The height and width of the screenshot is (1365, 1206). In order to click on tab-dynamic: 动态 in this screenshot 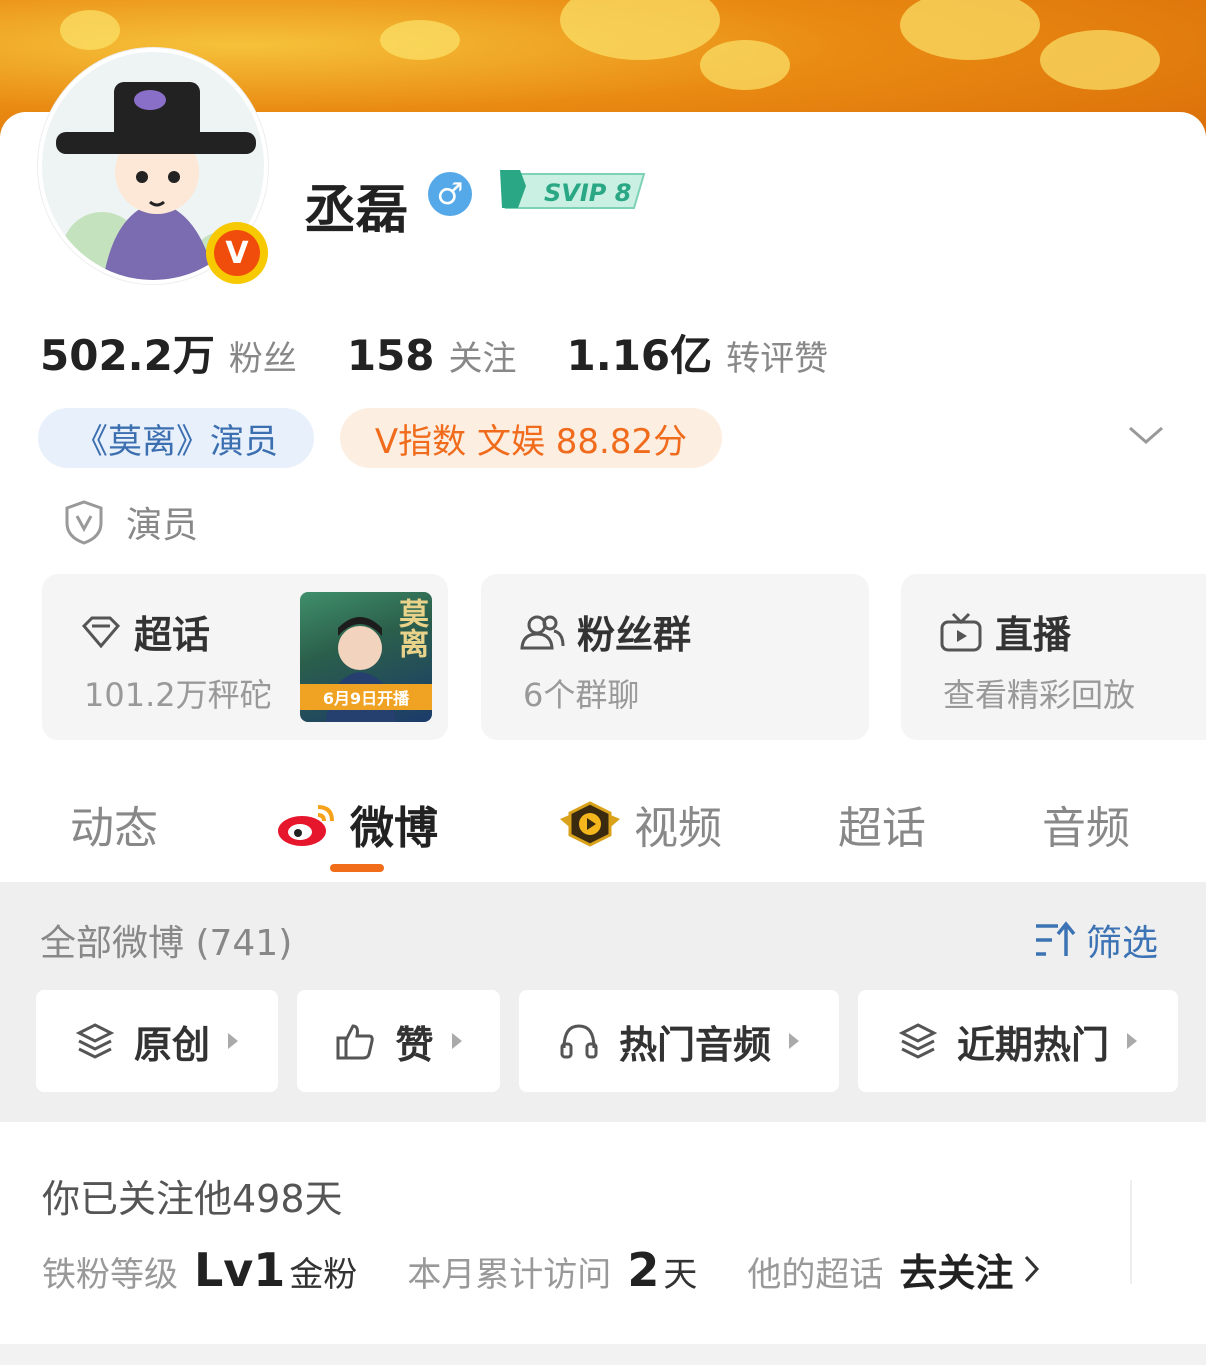, I will do `click(114, 824)`.